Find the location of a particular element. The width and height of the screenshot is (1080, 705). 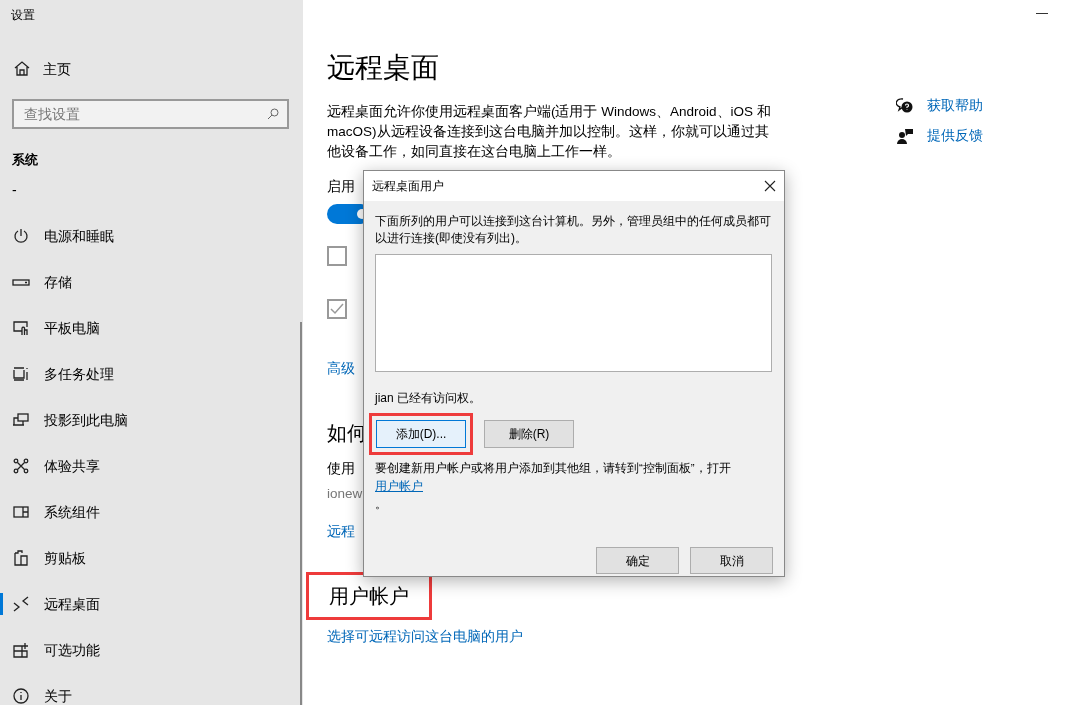

sidebar-item: 投影到此电脑 is located at coordinates (150, 420).